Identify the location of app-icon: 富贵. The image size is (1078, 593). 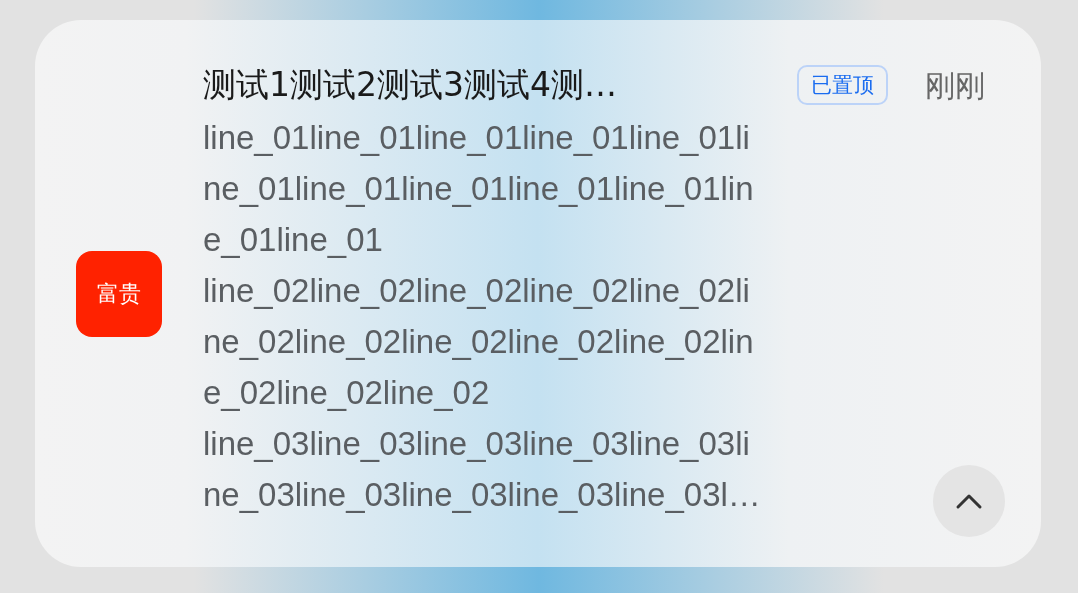
(119, 293).